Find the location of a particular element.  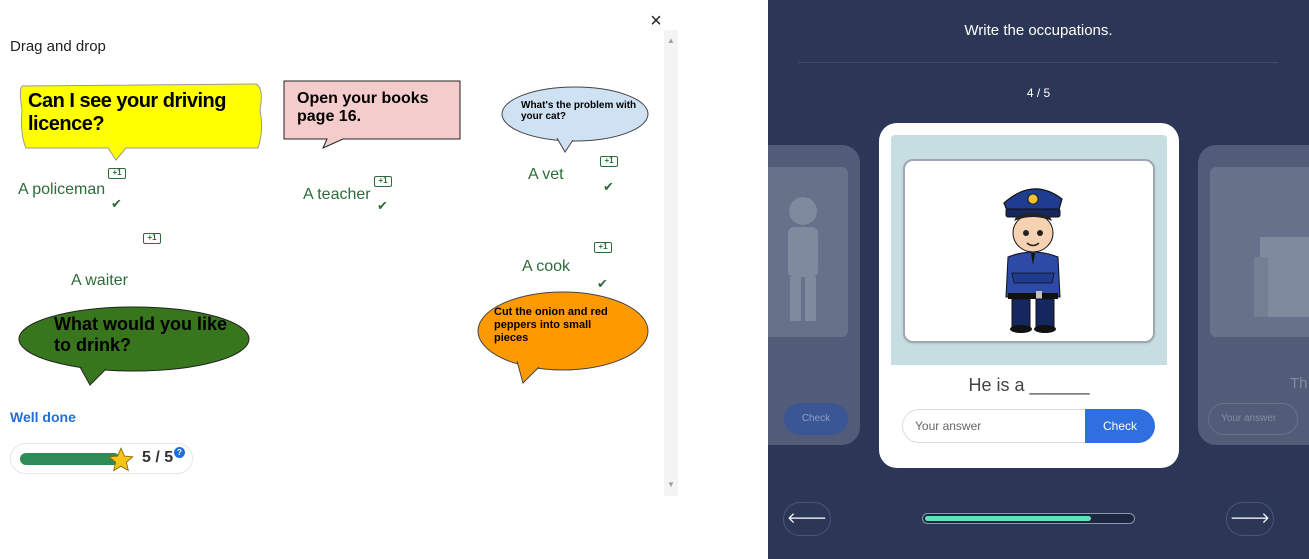

speech-bubble: What would you like to drink? is located at coordinates (134, 345).